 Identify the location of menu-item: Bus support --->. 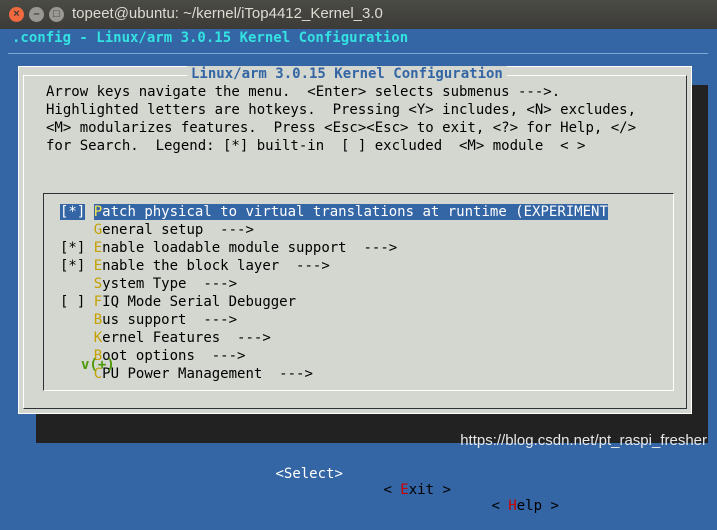
(148, 320).